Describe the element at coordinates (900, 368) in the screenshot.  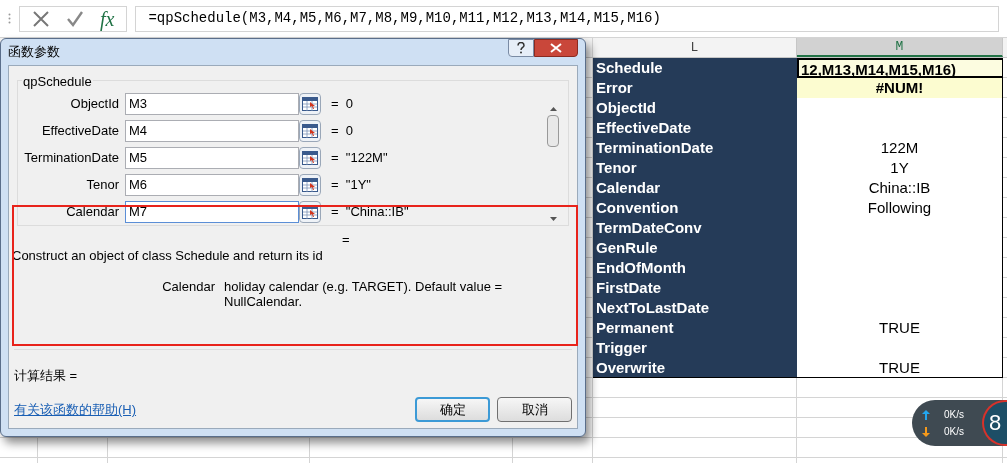
I see `value-cell: TRUE` at that location.